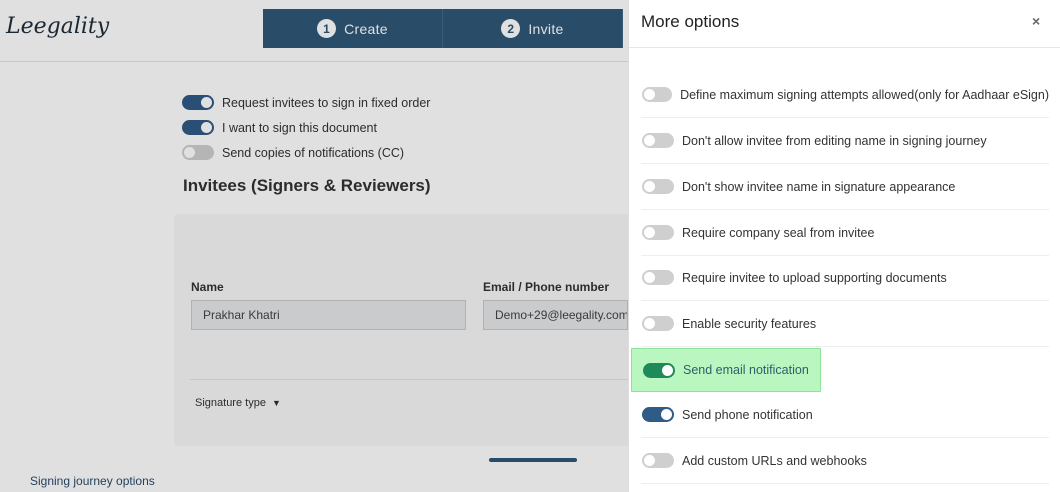  I want to click on option-label: Add custom URLs and webhooks, so click(774, 460).